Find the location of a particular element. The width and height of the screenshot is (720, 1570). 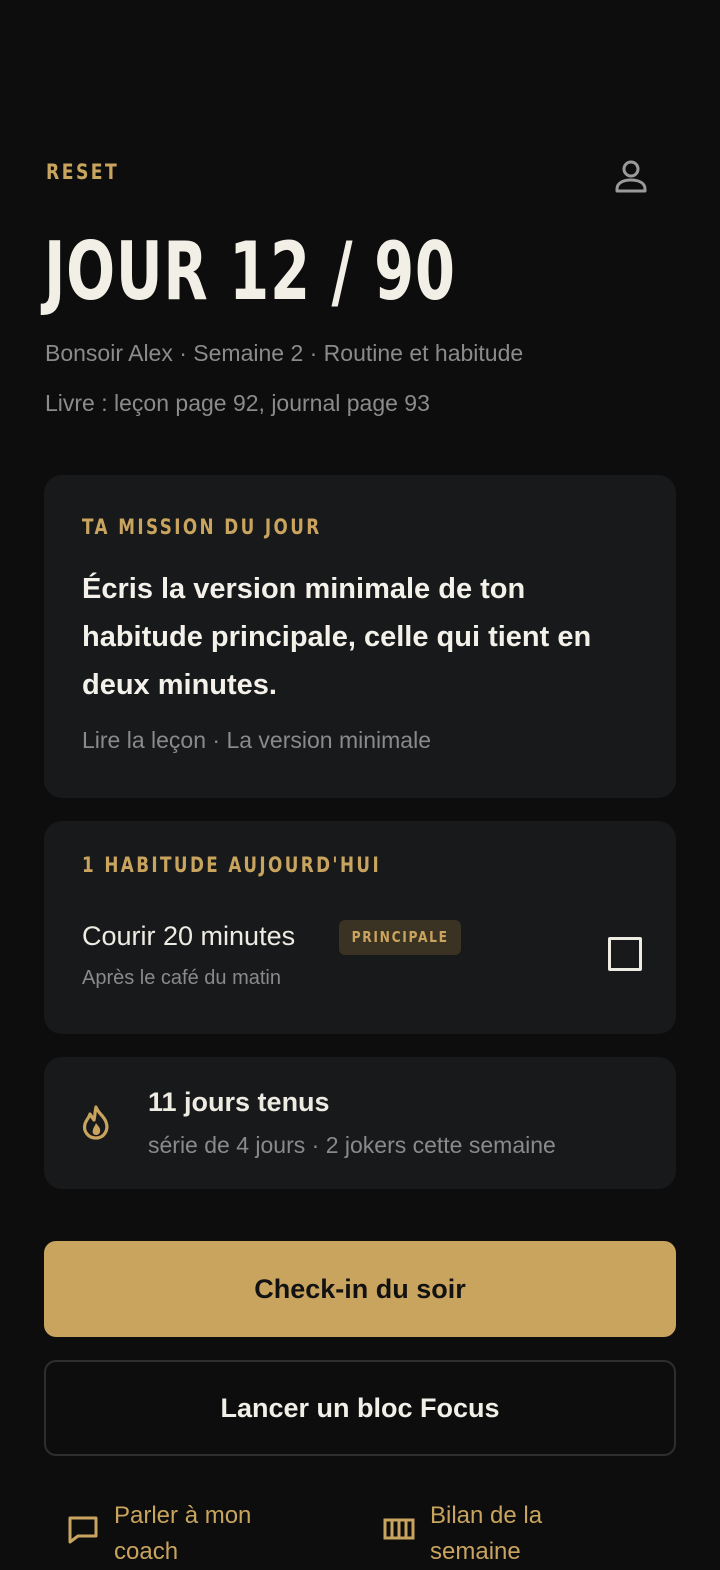

mission-label: TA MISSION DU JOUR is located at coordinates (202, 527).